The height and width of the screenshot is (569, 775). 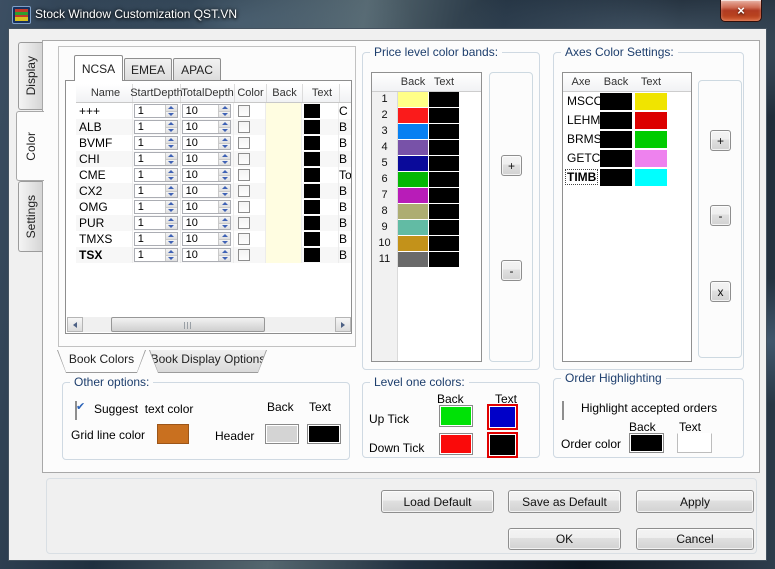 What do you see at coordinates (695, 539) in the screenshot?
I see `cancel-button: Cancel` at bounding box center [695, 539].